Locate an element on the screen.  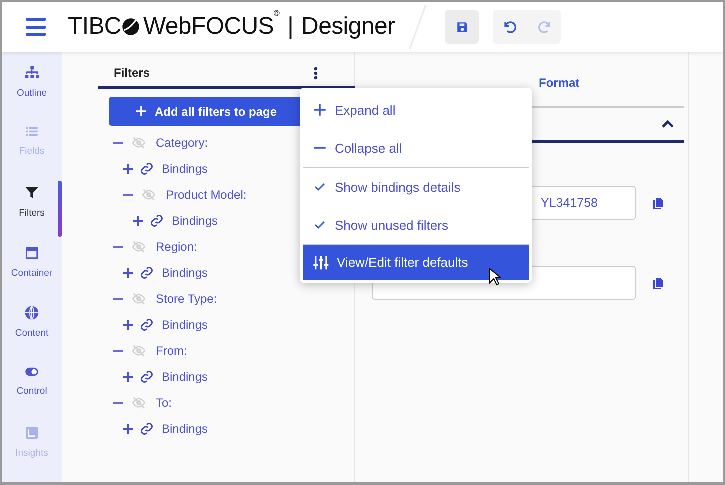
list-icon is located at coordinates (32, 132).